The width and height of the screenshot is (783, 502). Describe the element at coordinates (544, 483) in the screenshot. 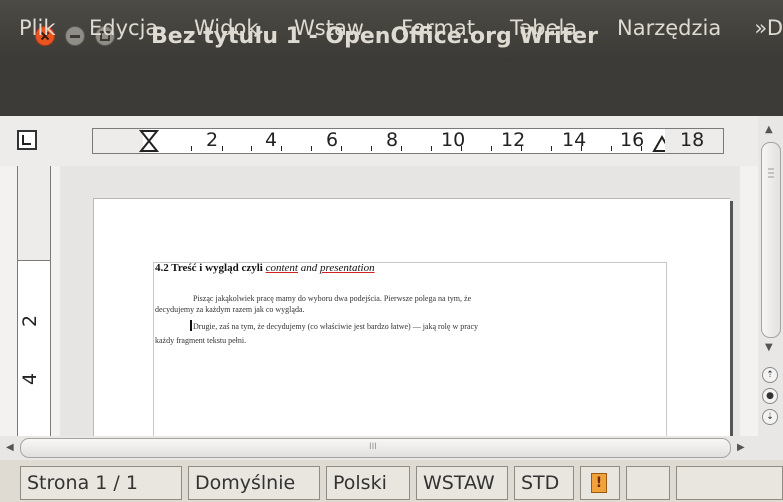

I see `status-selection-mode: STD` at that location.